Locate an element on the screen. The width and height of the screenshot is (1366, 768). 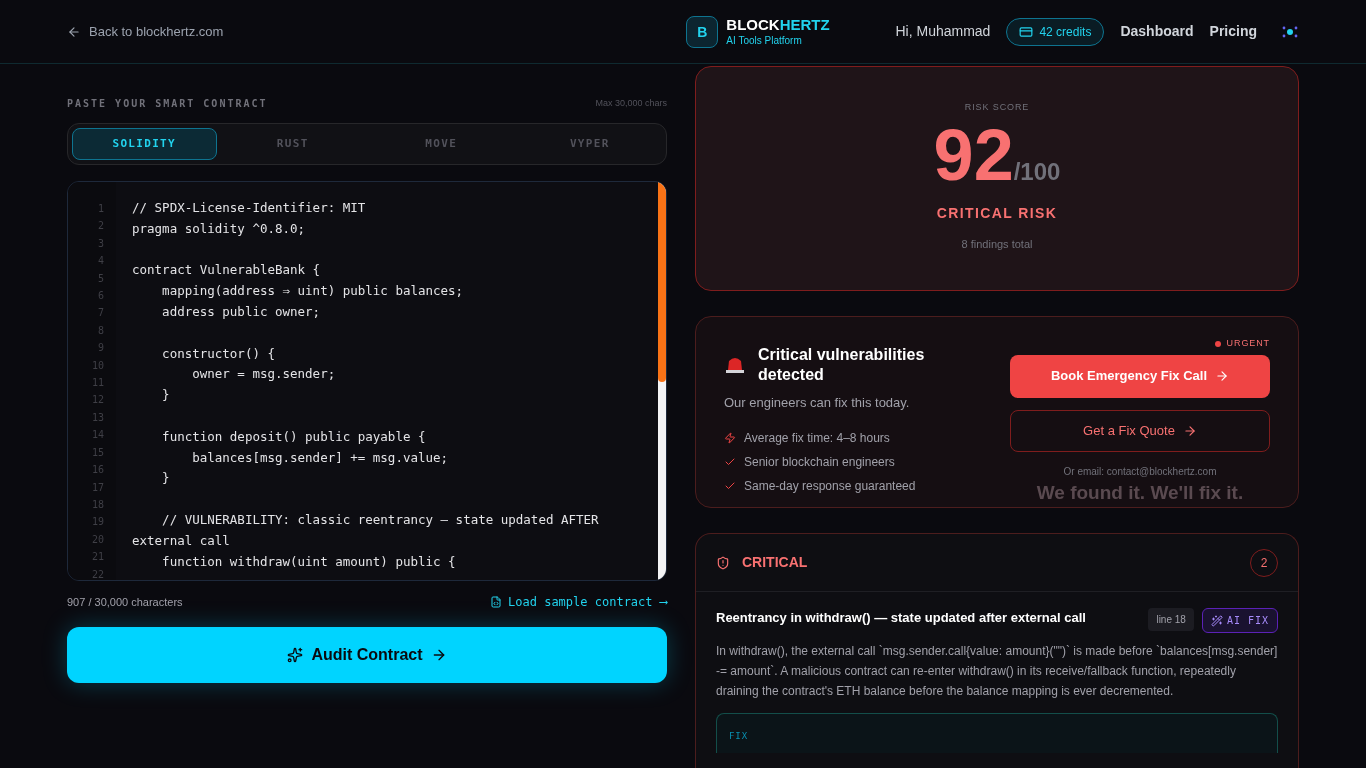
credits-badge: 42 credits is located at coordinates (1055, 31).